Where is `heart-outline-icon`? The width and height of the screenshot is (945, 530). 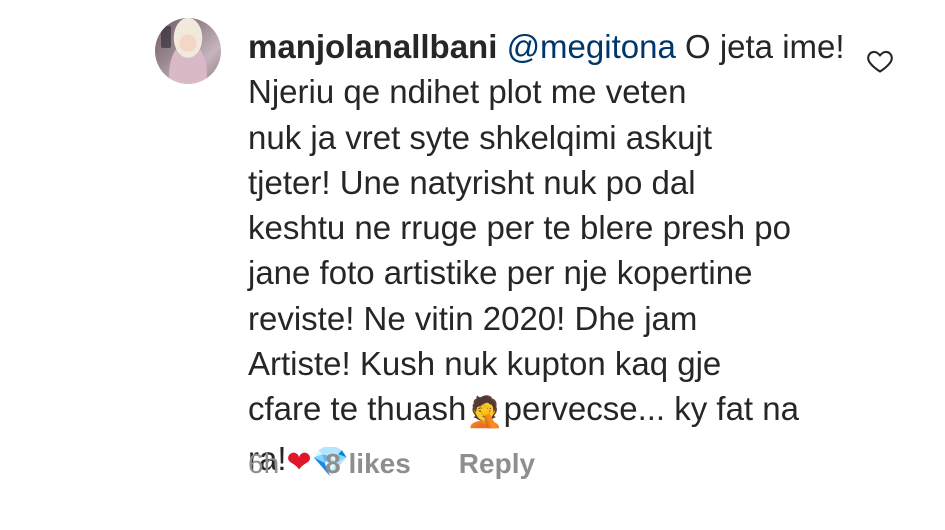 heart-outline-icon is located at coordinates (880, 61).